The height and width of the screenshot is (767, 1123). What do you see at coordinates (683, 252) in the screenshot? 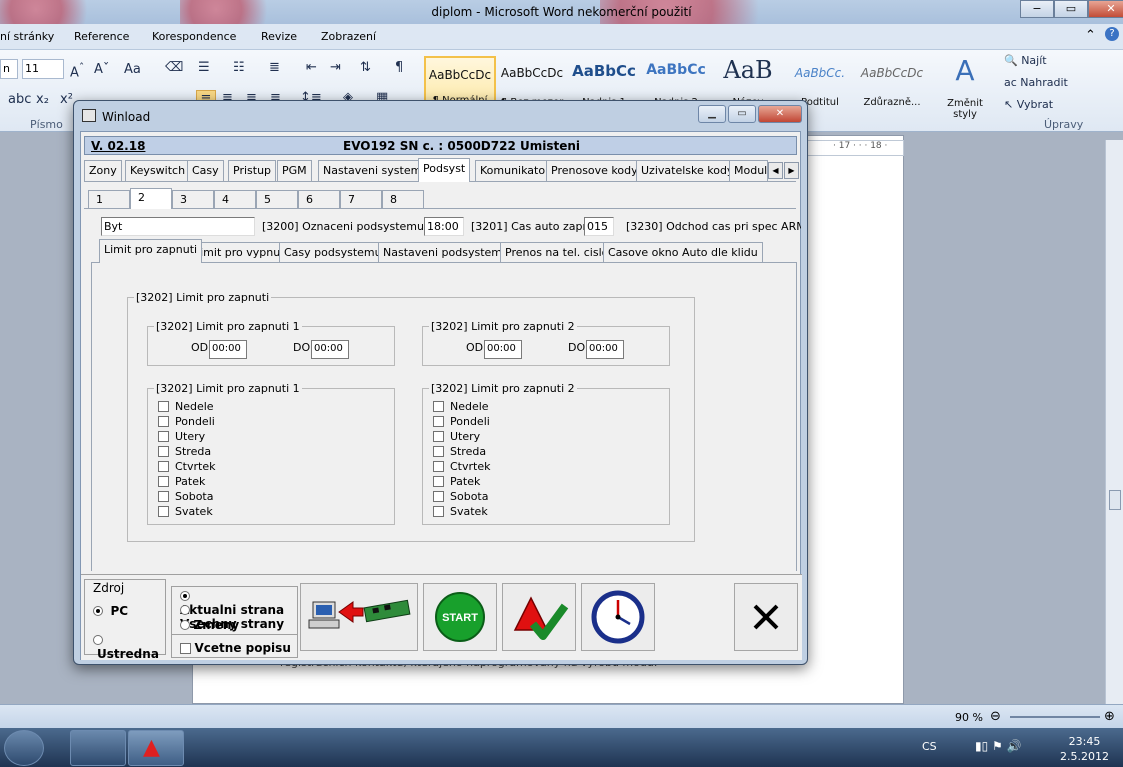
I see `subtab-casove-okno: Casove okno Auto dle klidu` at bounding box center [683, 252].